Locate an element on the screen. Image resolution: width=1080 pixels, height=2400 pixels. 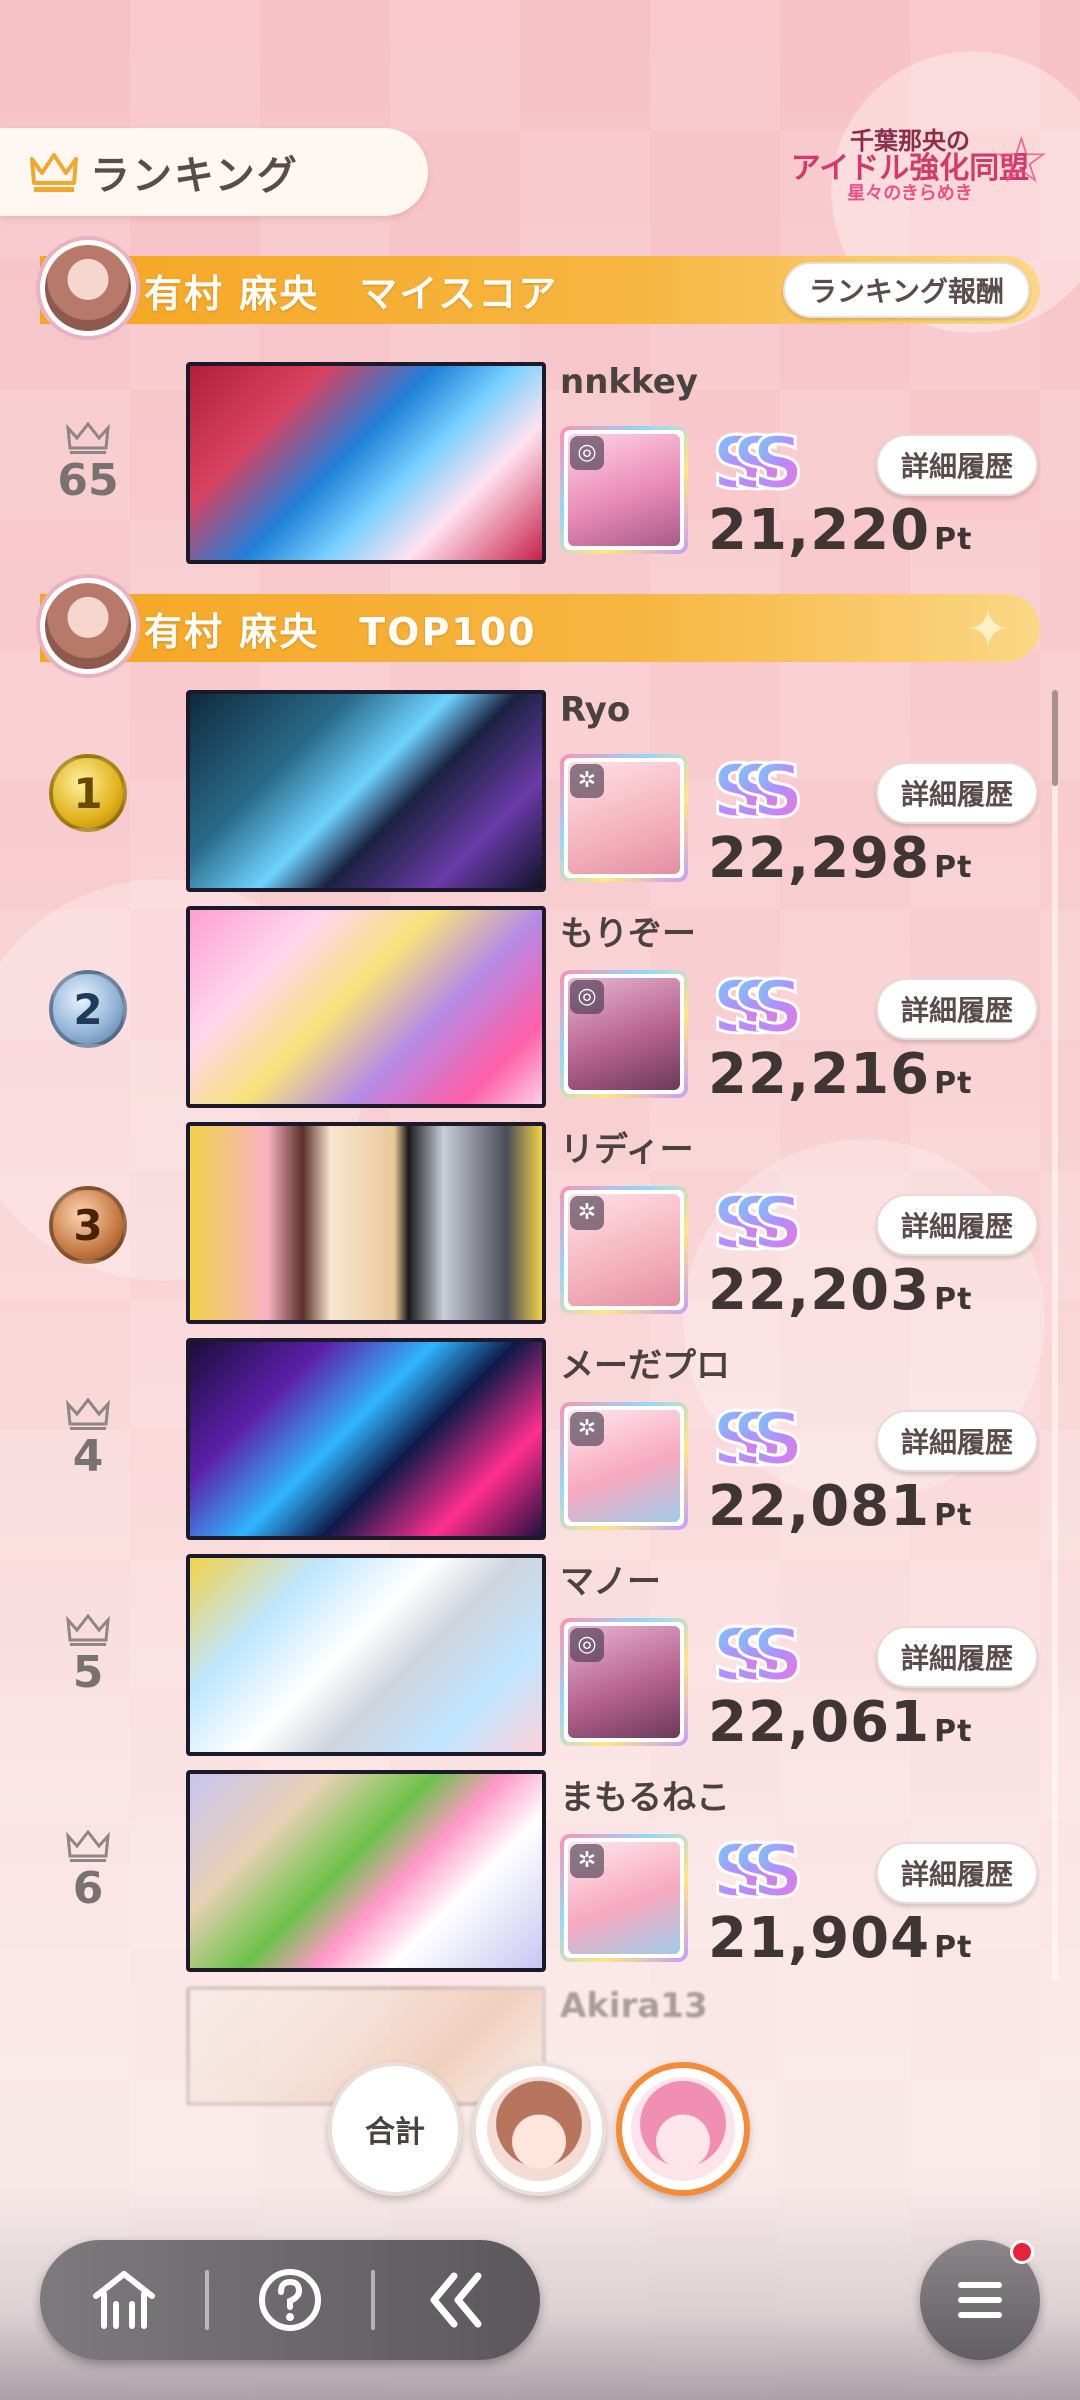
ranking-row: 2 もりぞー ◎ S S S 22,216 Pt 詳細履歴 is located at coordinates (525, 1008).